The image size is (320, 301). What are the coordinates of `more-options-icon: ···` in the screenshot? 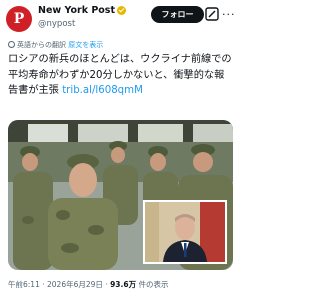 It's located at (229, 14).